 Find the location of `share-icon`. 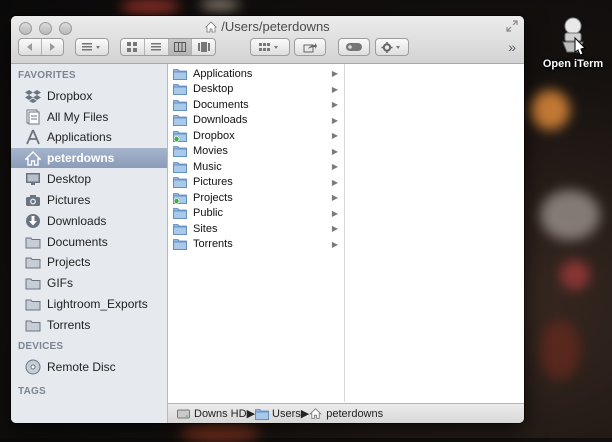

share-icon is located at coordinates (310, 47).